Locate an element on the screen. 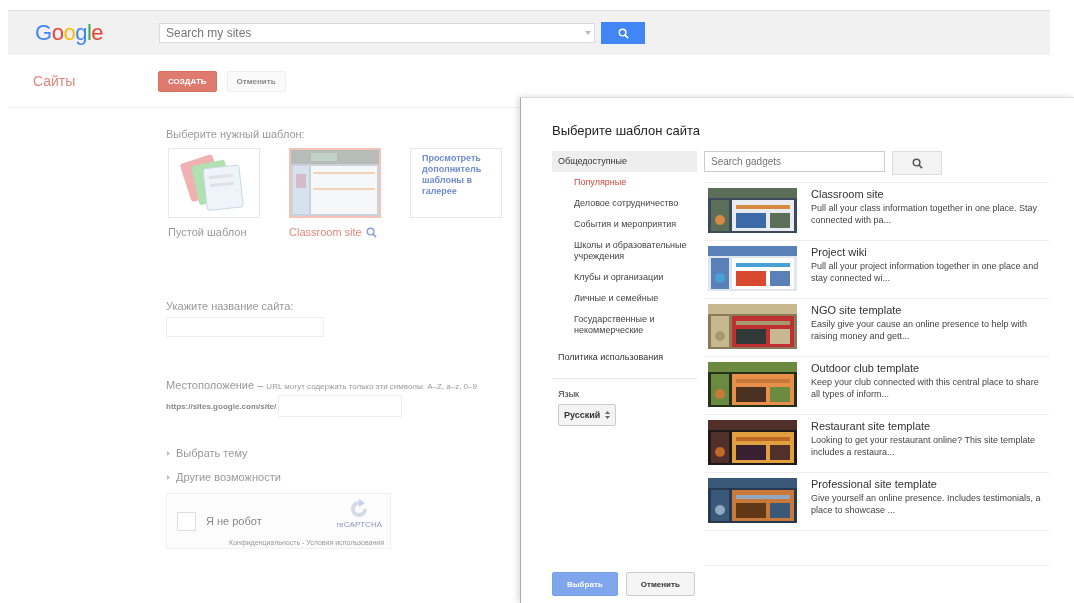 The width and height of the screenshot is (1074, 603). section-label: Укажите название сайта: is located at coordinates (230, 306).